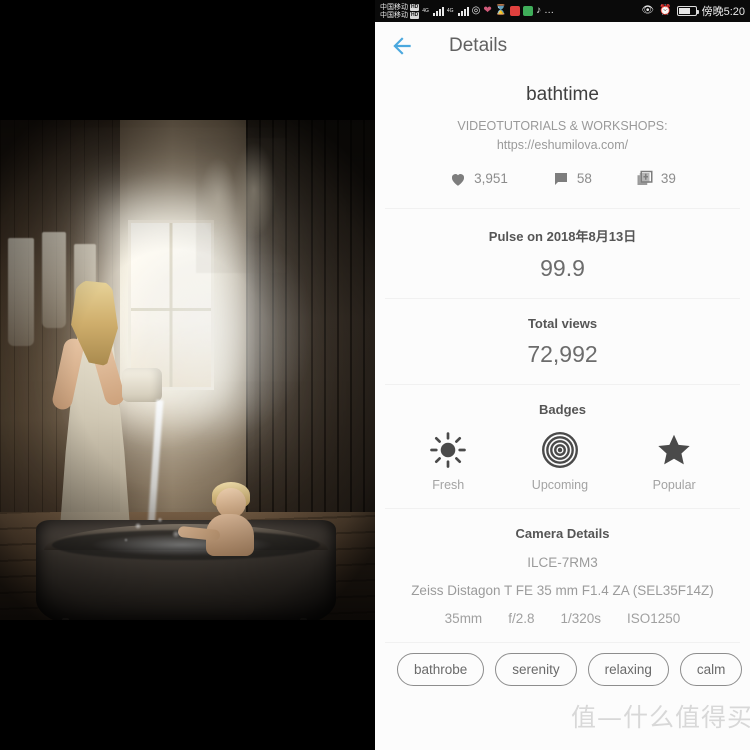  I want to click on heart-icon, so click(458, 179).